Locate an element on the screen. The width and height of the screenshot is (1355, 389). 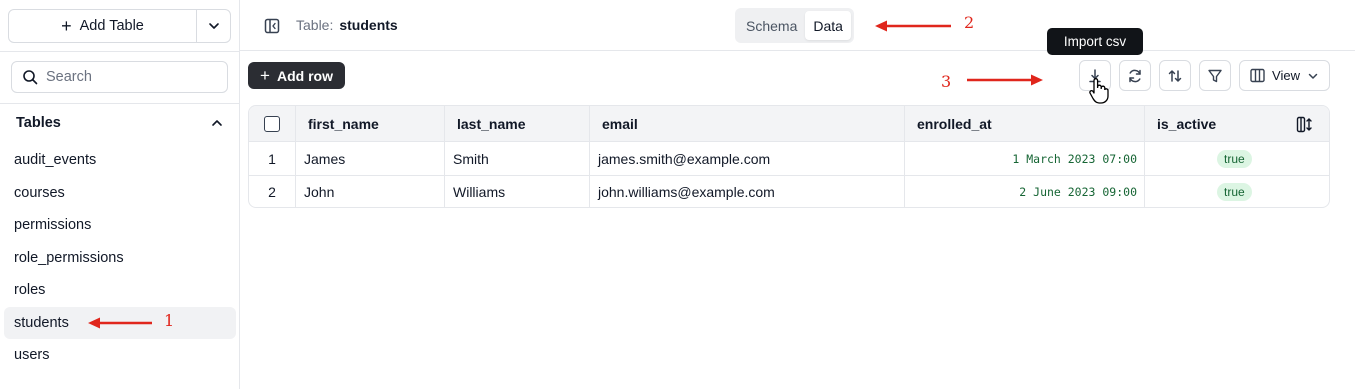
sort-button is located at coordinates (1175, 75).